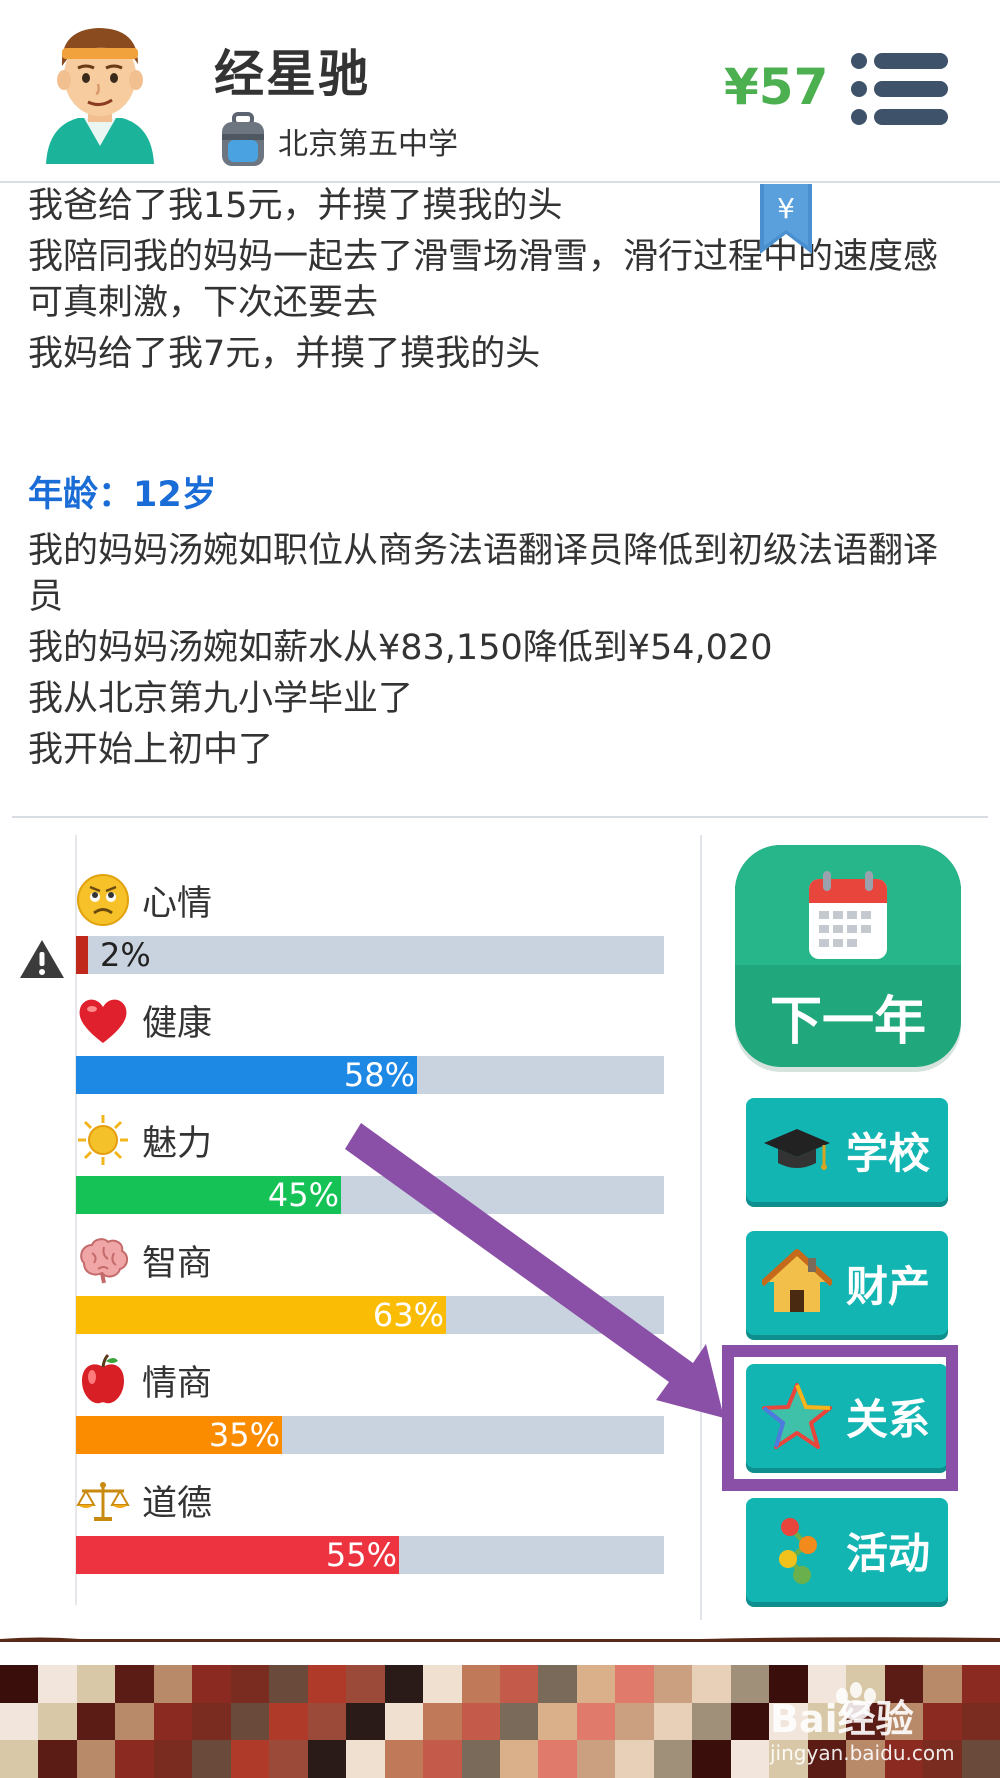 Image resolution: width=1000 pixels, height=1778 pixels. What do you see at coordinates (888, 1553) in the screenshot?
I see `activities-button-label: 活动` at bounding box center [888, 1553].